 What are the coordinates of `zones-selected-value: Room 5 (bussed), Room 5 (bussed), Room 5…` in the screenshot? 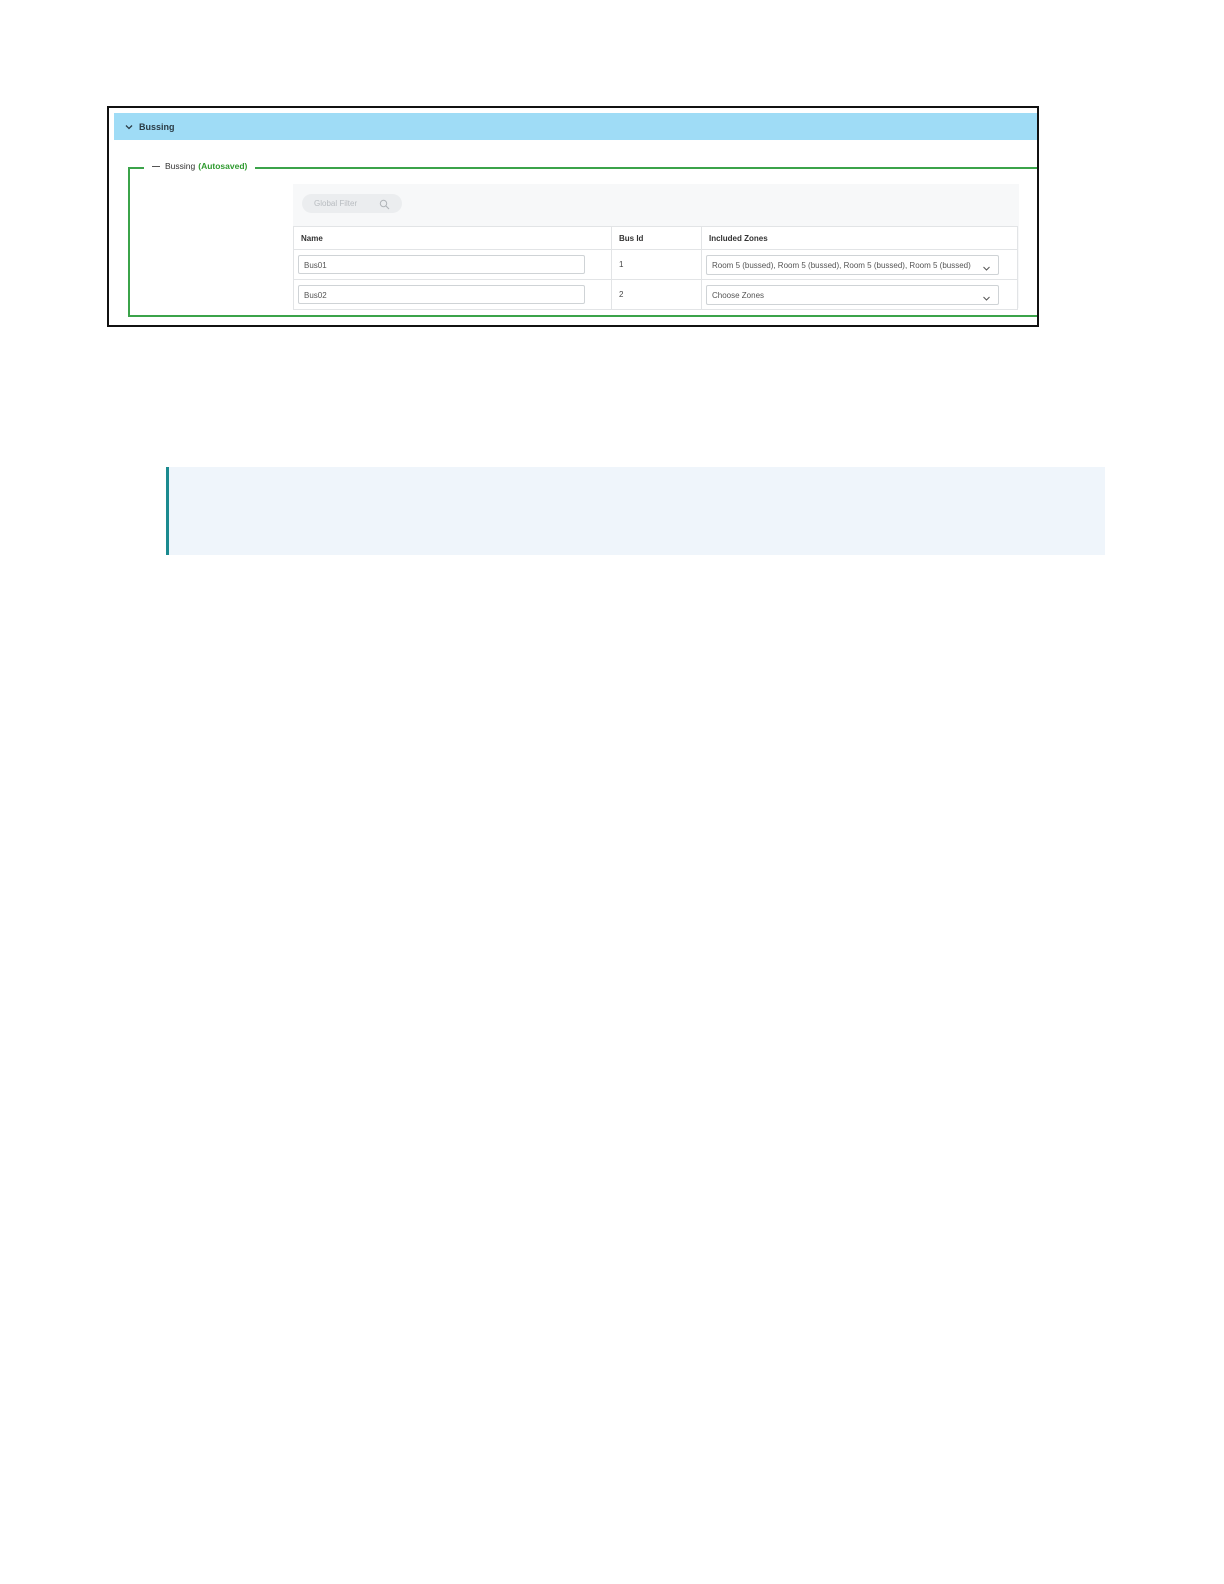 It's located at (841, 265).